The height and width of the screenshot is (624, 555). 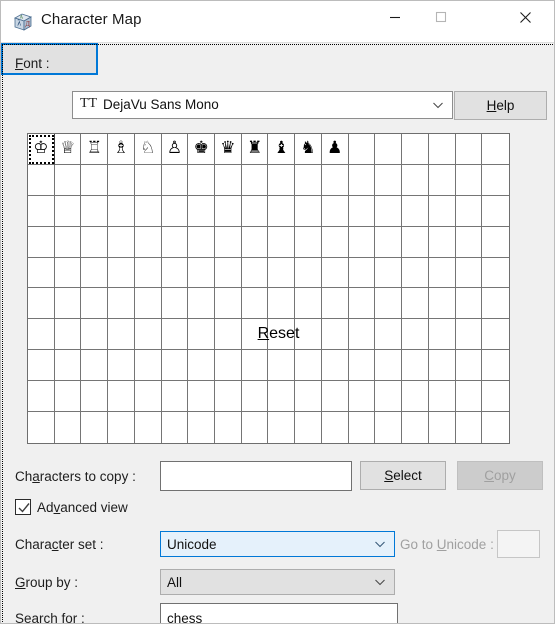 I want to click on svg-text: Д, so click(x=27, y=24).